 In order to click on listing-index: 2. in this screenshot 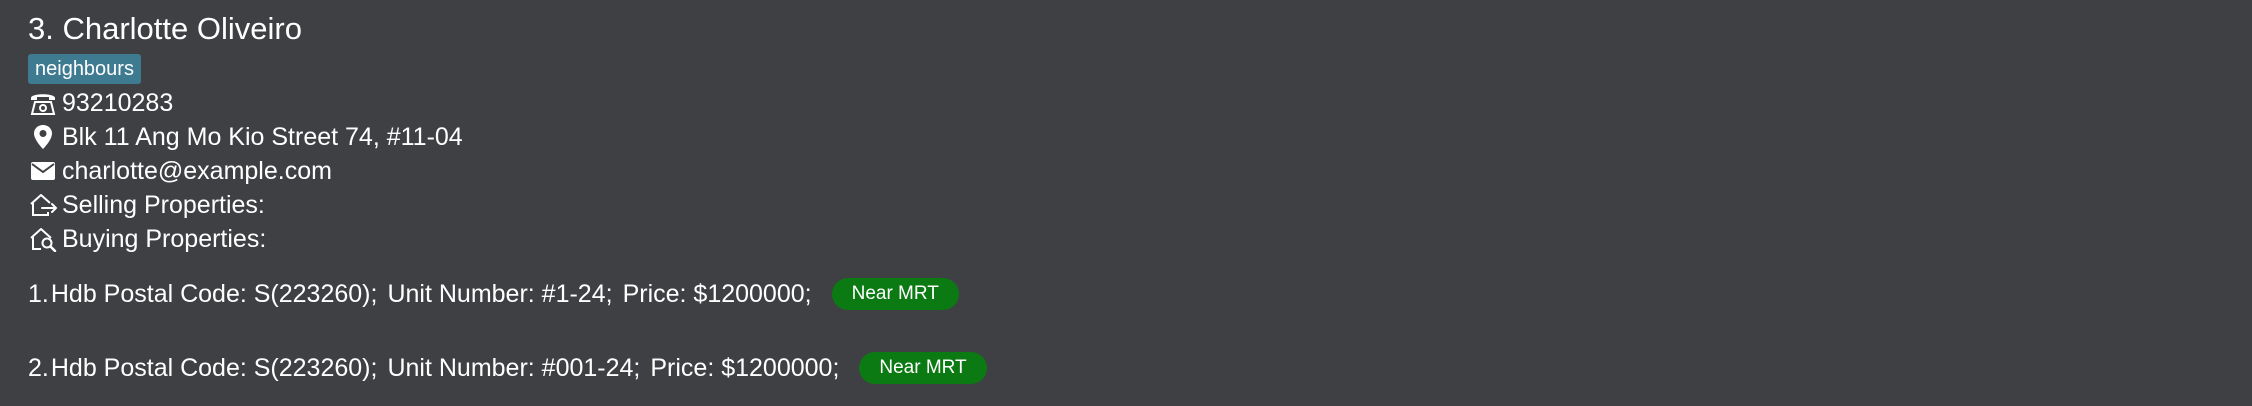, I will do `click(38, 367)`.